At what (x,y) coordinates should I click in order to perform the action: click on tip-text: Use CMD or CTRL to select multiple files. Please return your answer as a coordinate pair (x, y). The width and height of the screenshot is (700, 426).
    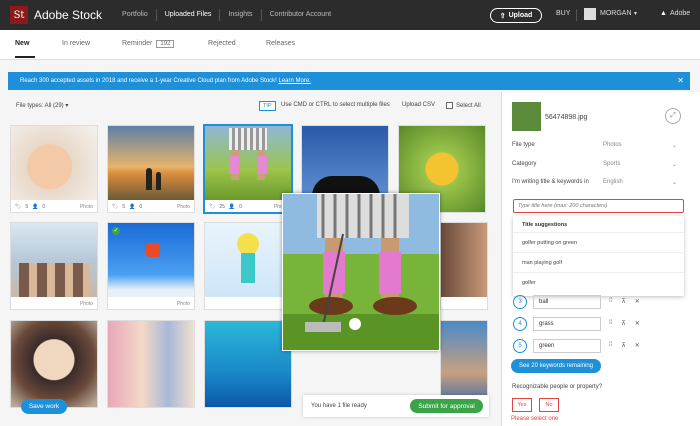
    Looking at the image, I should click on (335, 105).